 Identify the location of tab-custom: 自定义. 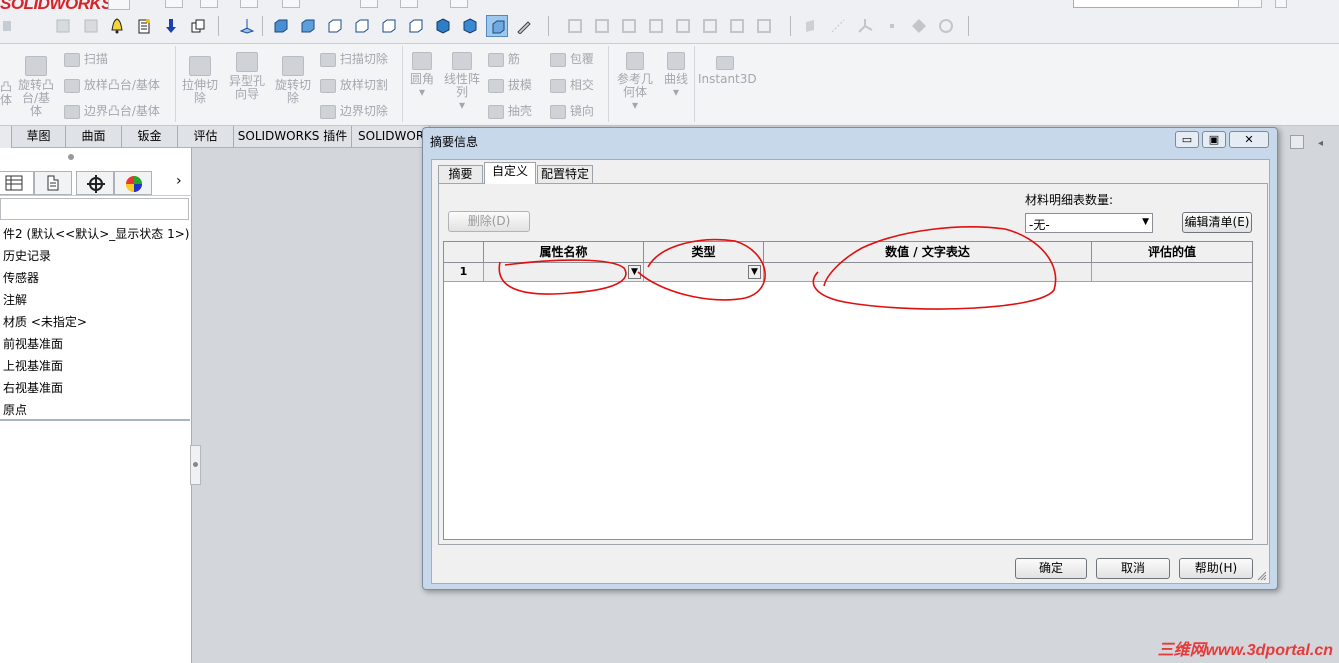
(510, 173).